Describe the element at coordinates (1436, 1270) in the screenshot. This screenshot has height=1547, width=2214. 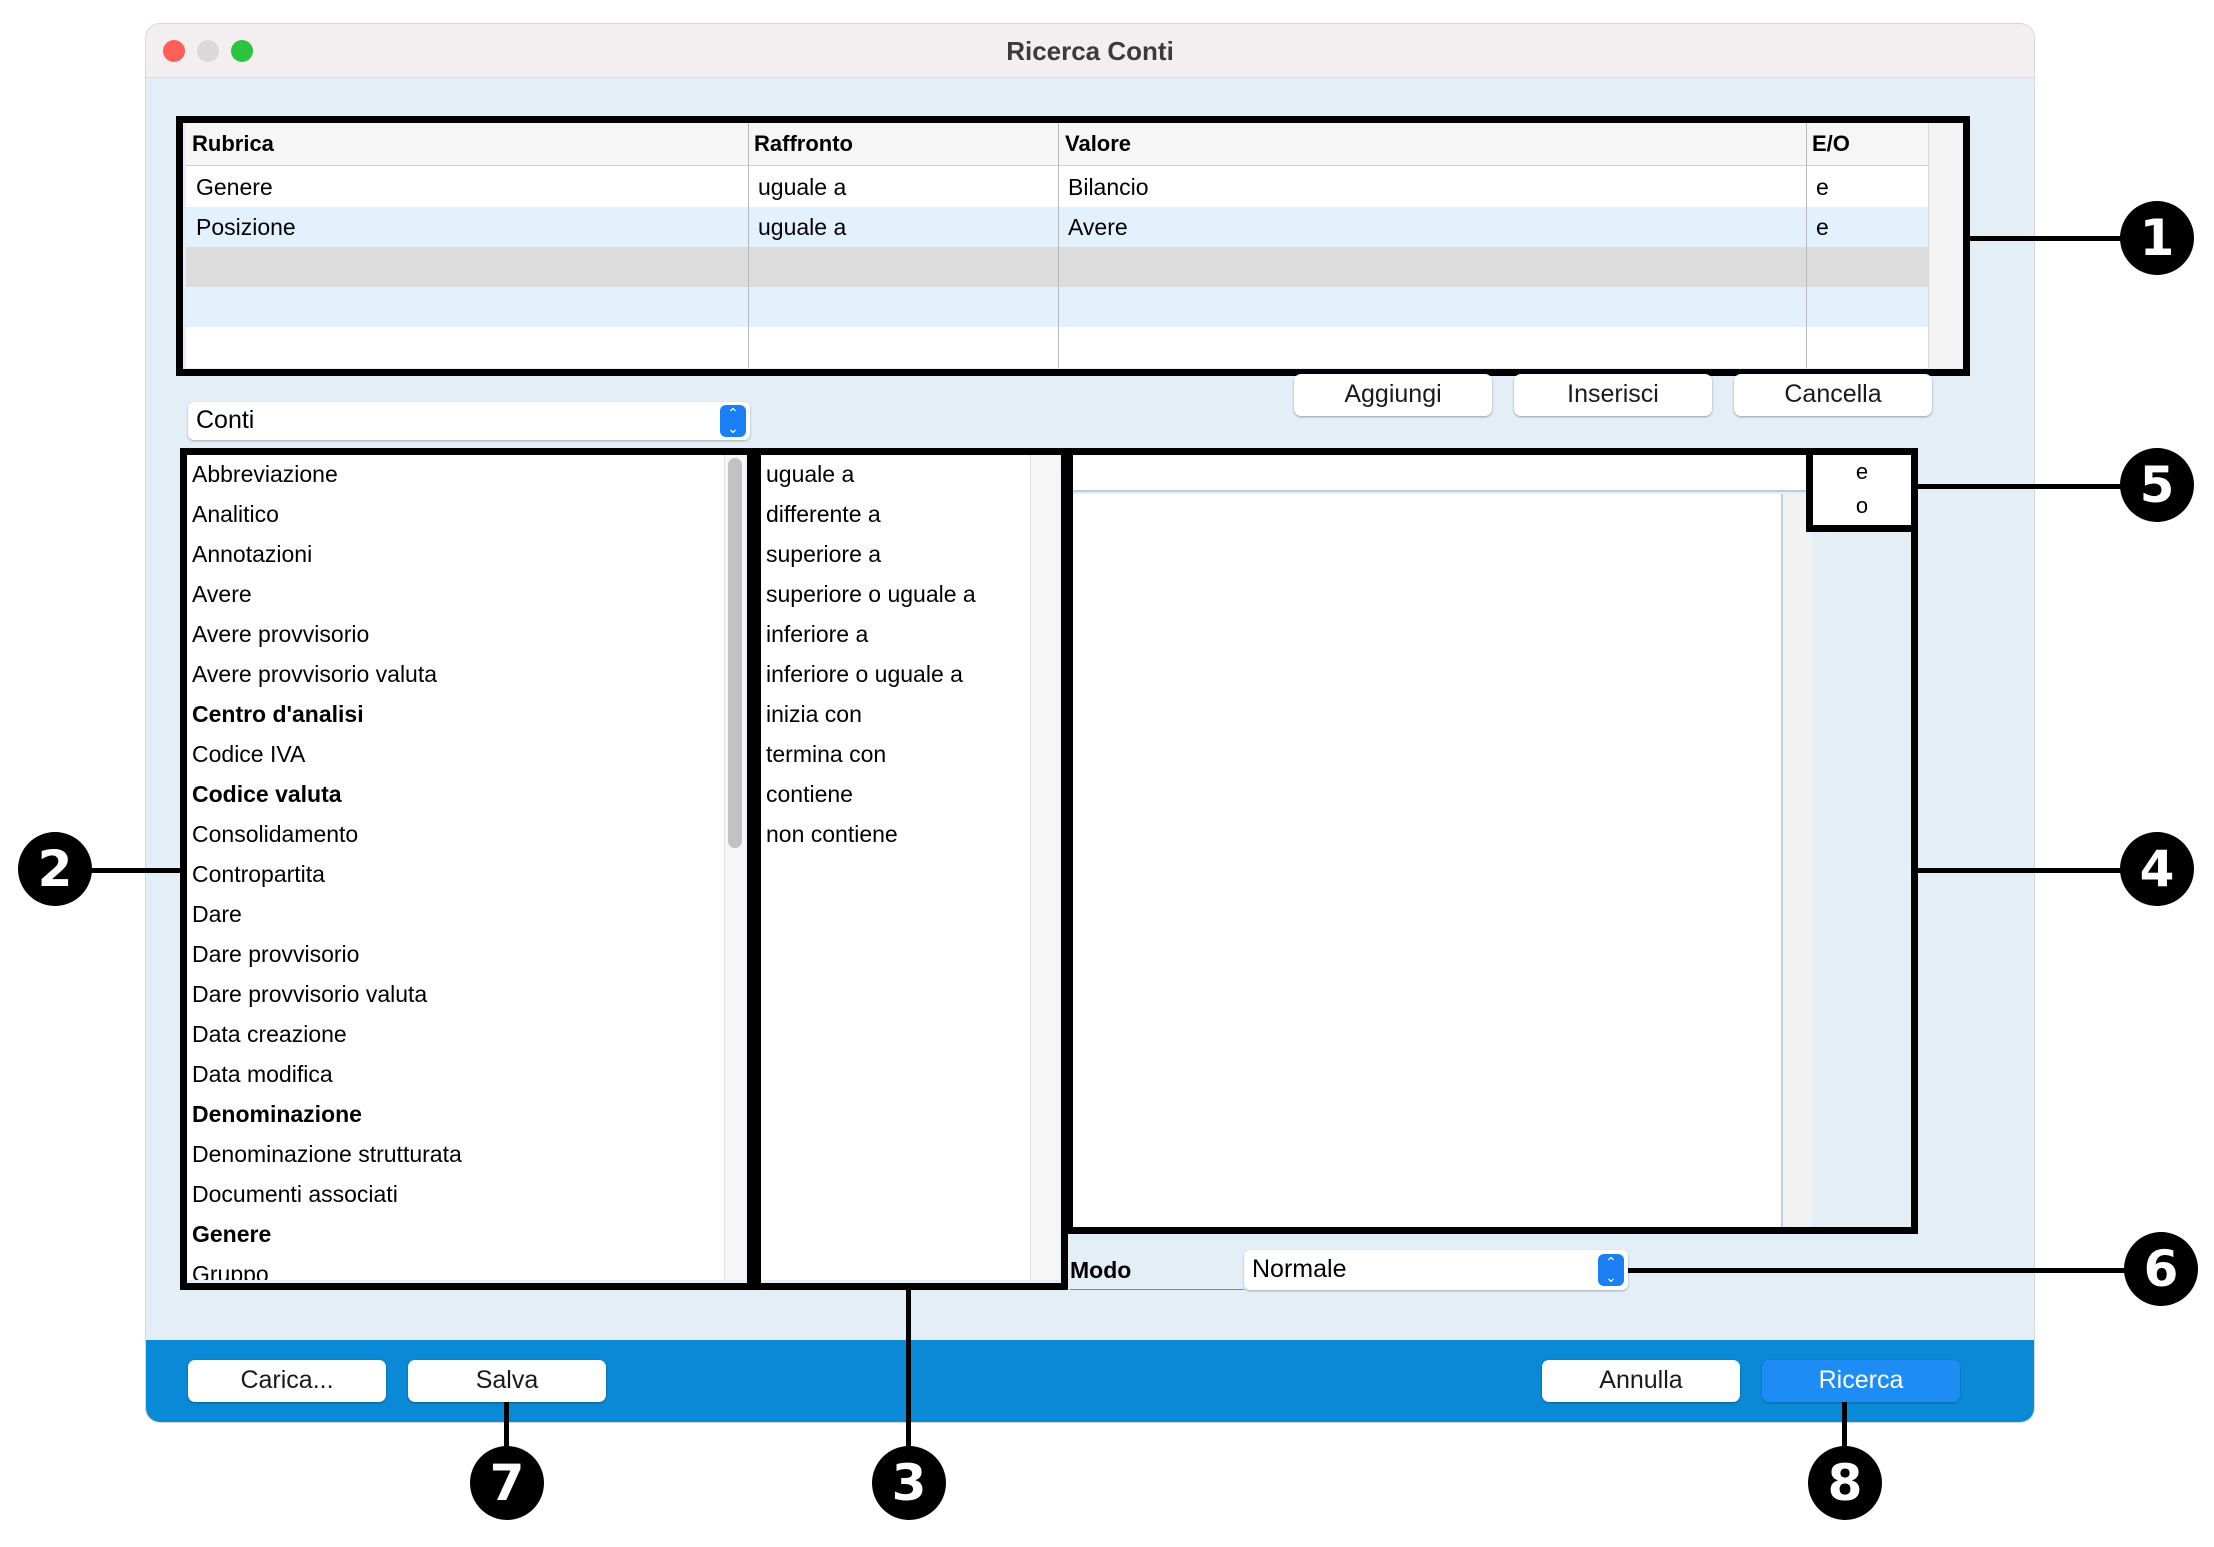
I see `mode-select: Normale ⌃ ⌄` at that location.